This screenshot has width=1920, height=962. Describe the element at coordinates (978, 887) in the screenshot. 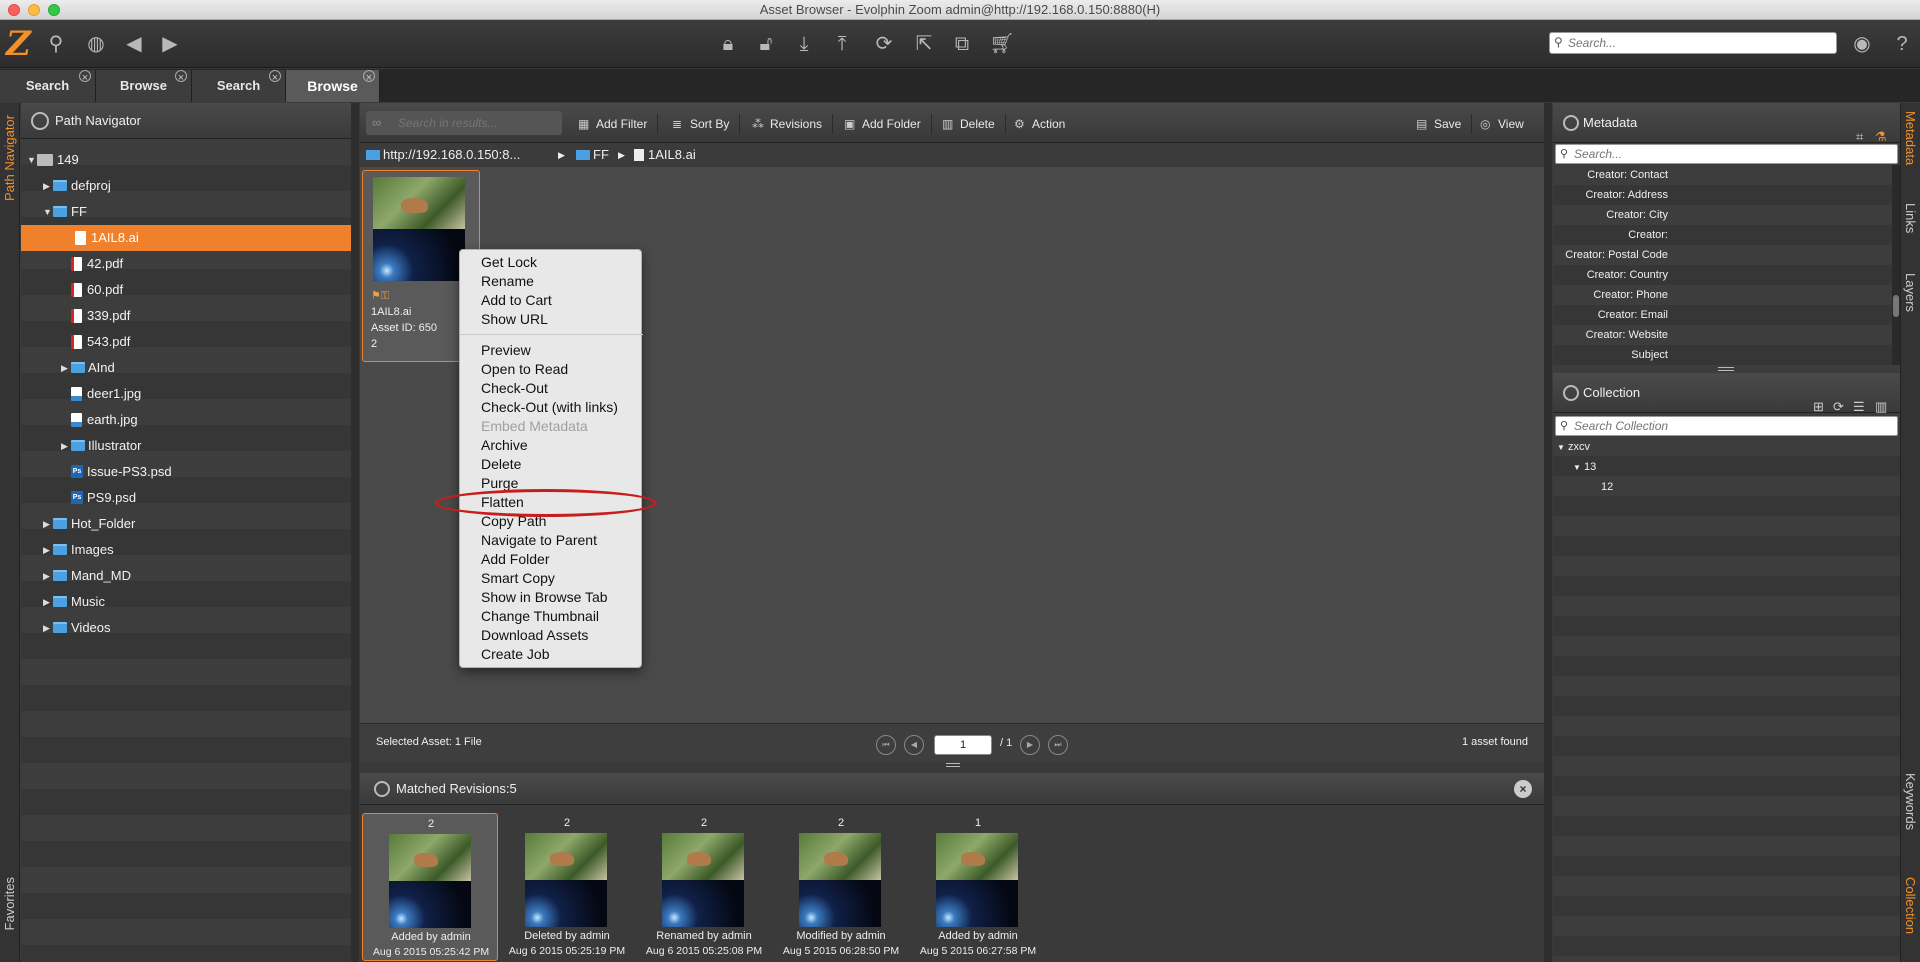

I see `revision-card: 1 Added by admin Aug 5 2015 06:27:58 PM` at that location.